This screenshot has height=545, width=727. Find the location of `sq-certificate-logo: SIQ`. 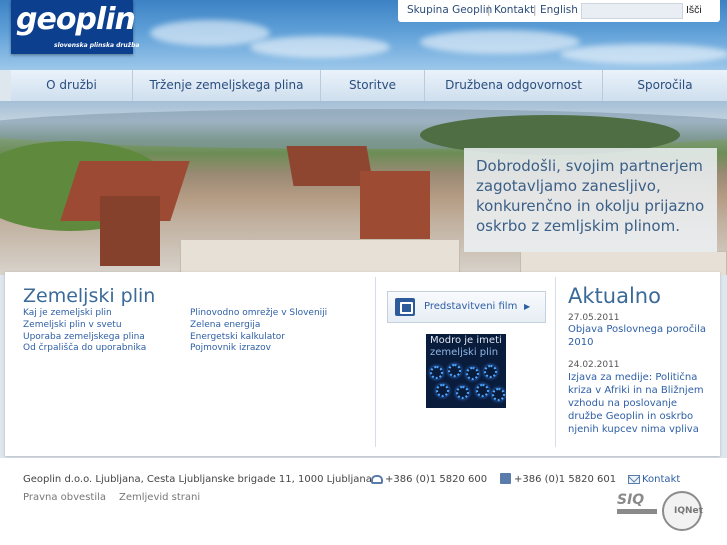

sq-certificate-logo: SIQ is located at coordinates (637, 506).